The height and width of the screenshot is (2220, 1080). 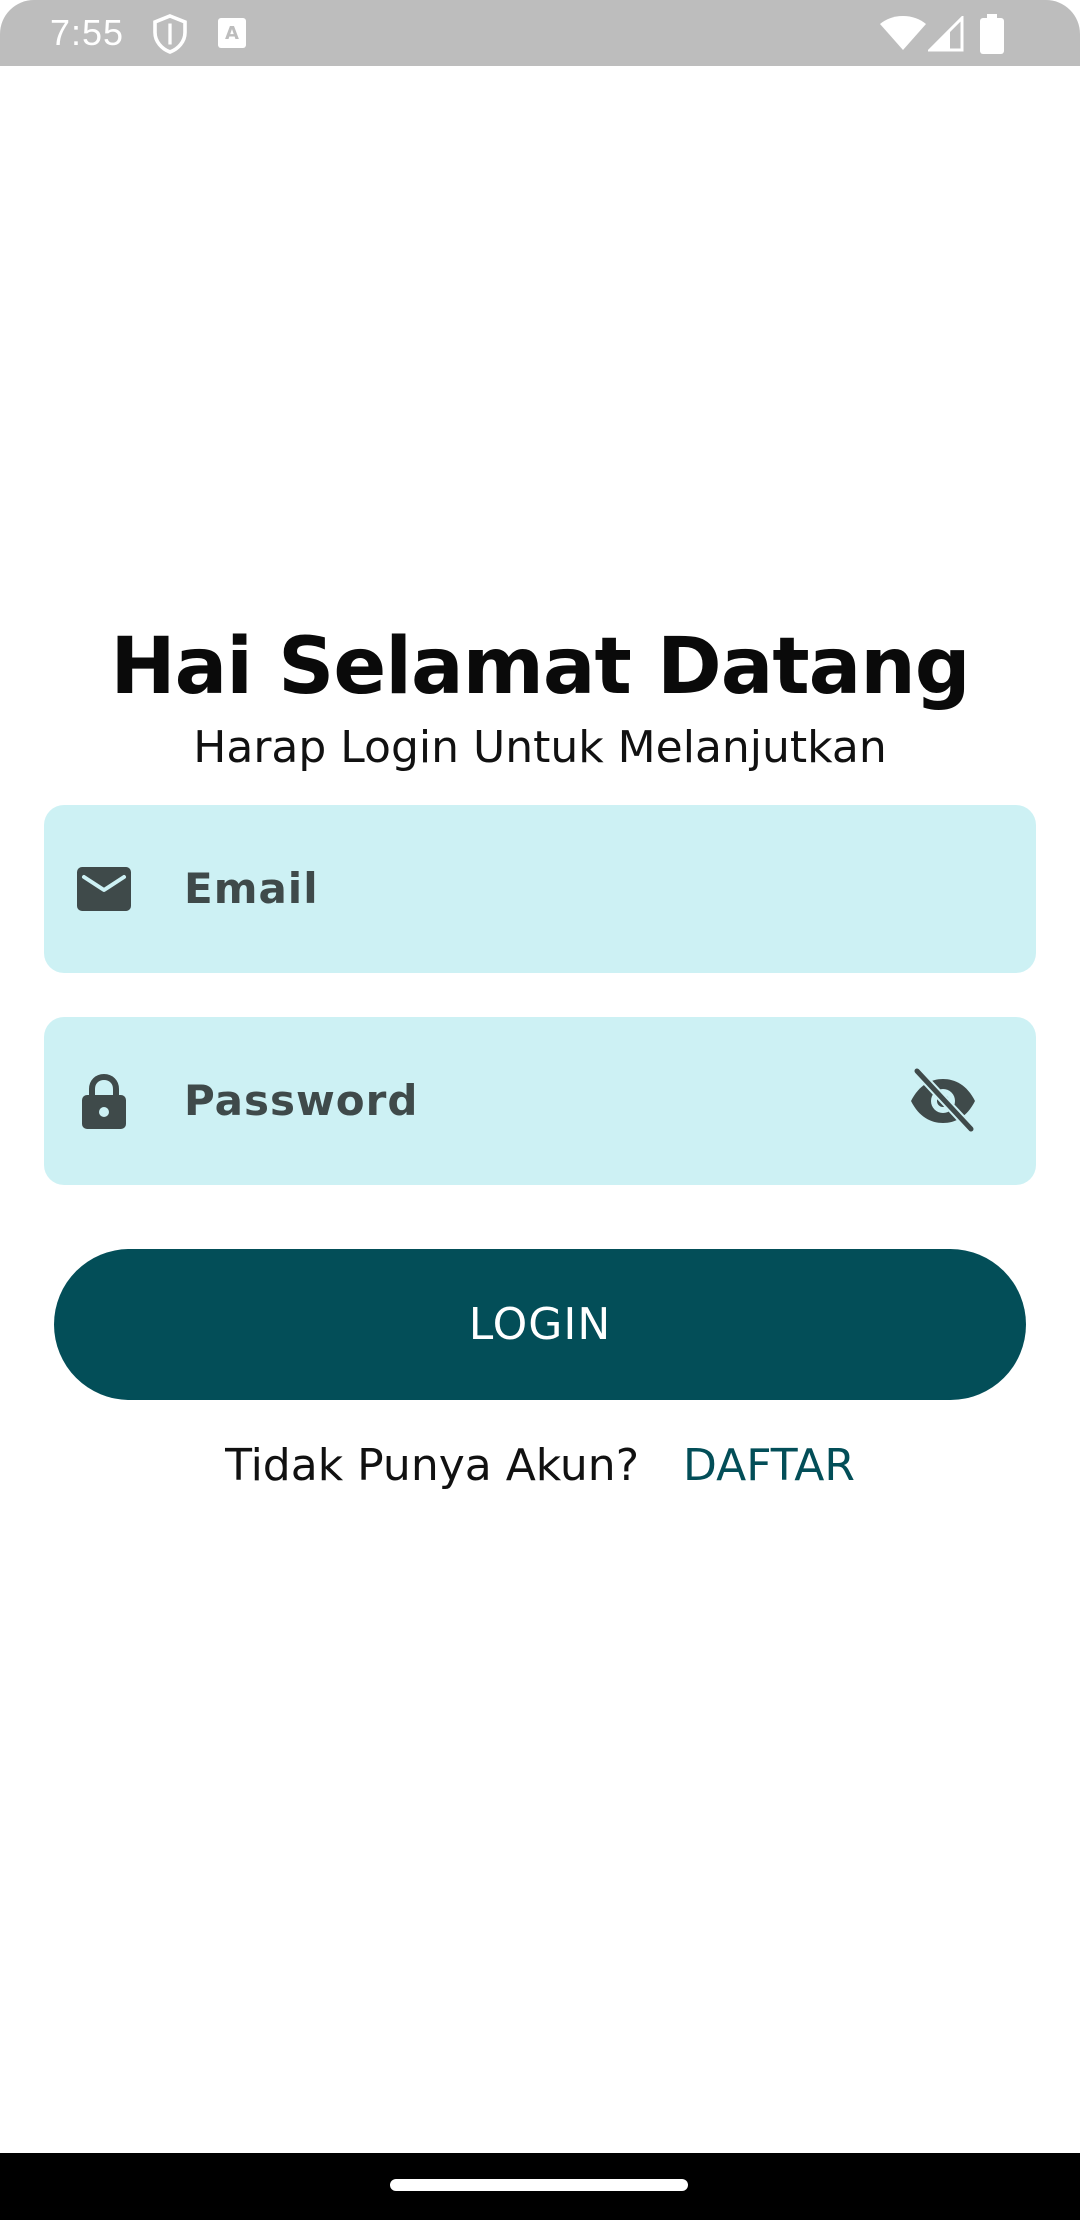 I want to click on email-field, so click(x=540, y=889).